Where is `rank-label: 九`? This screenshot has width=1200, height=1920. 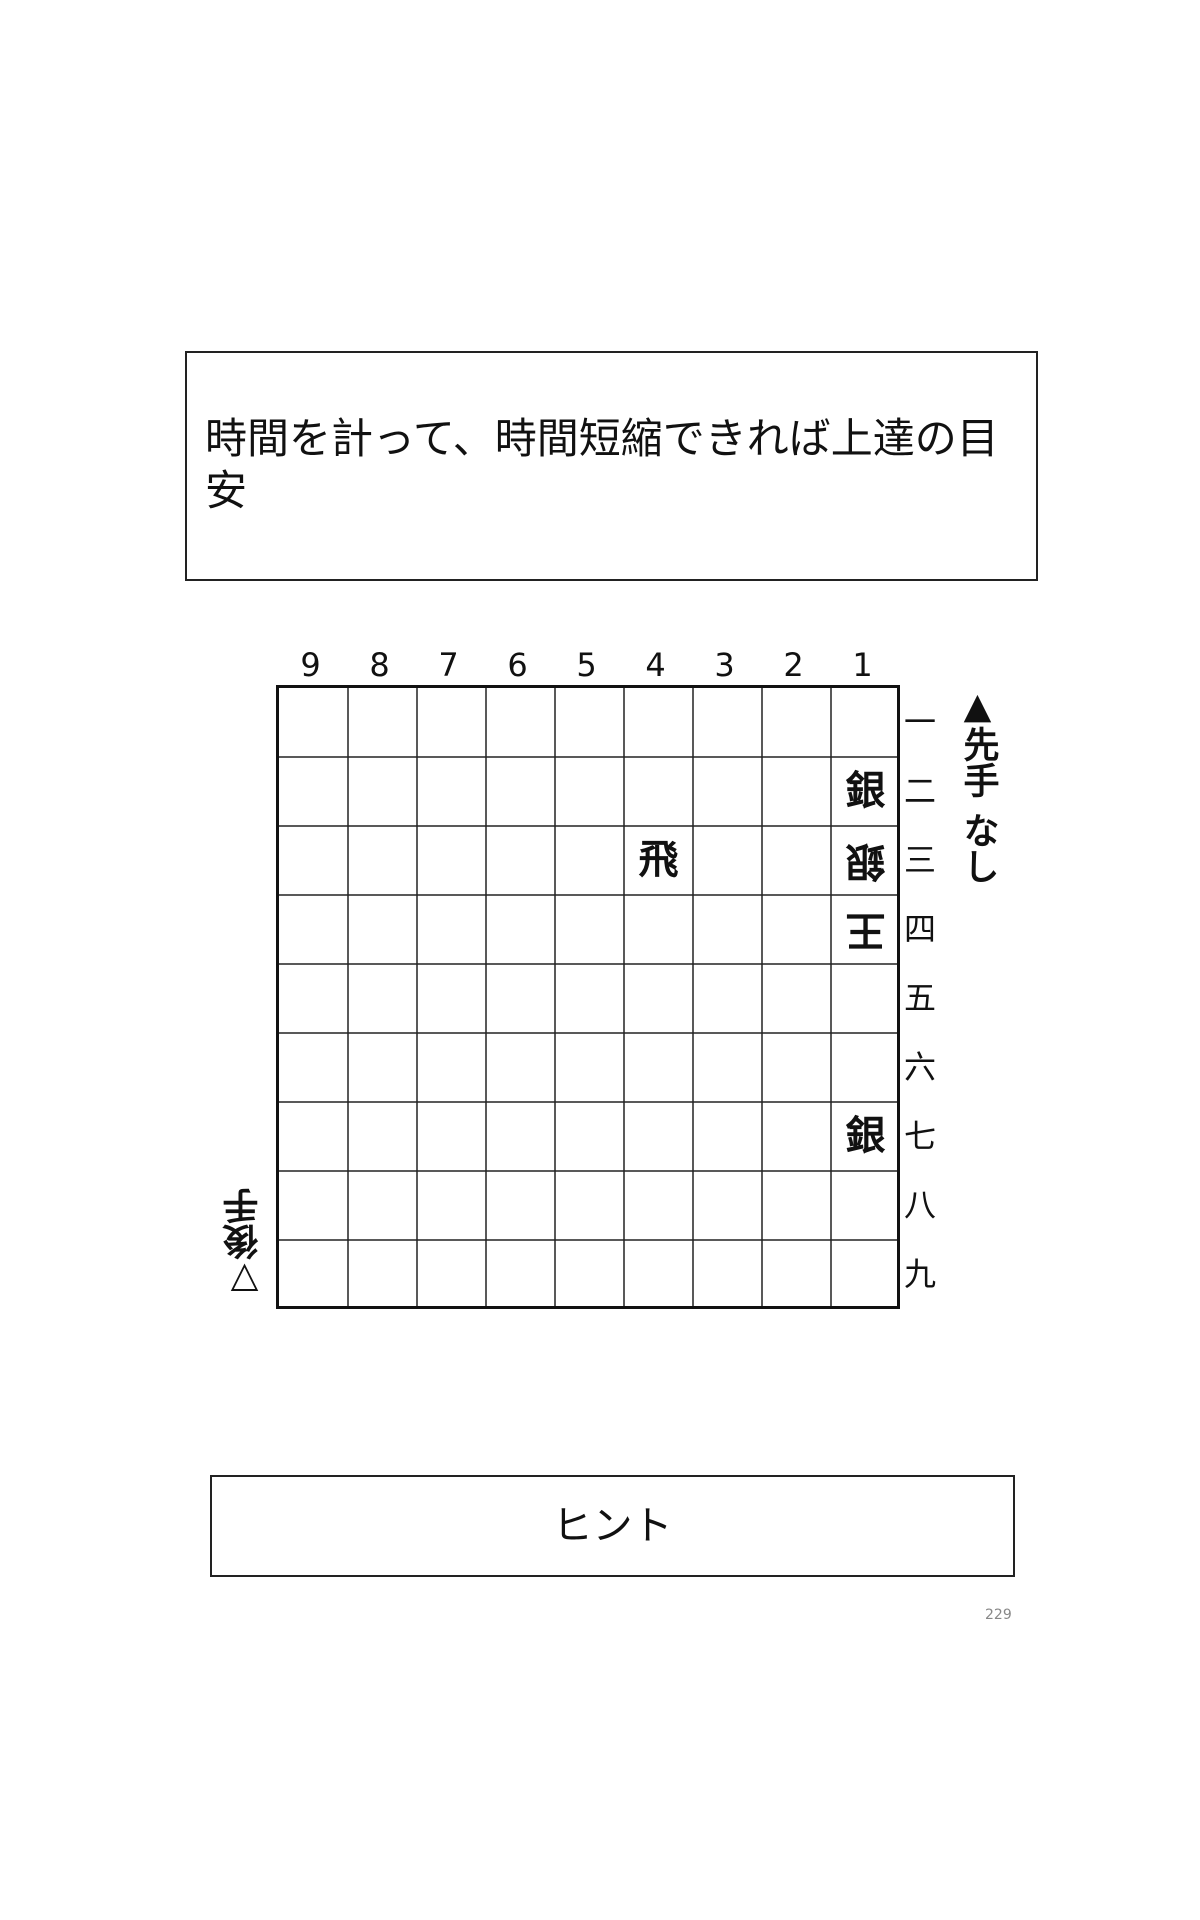 rank-label: 九 is located at coordinates (919, 1274).